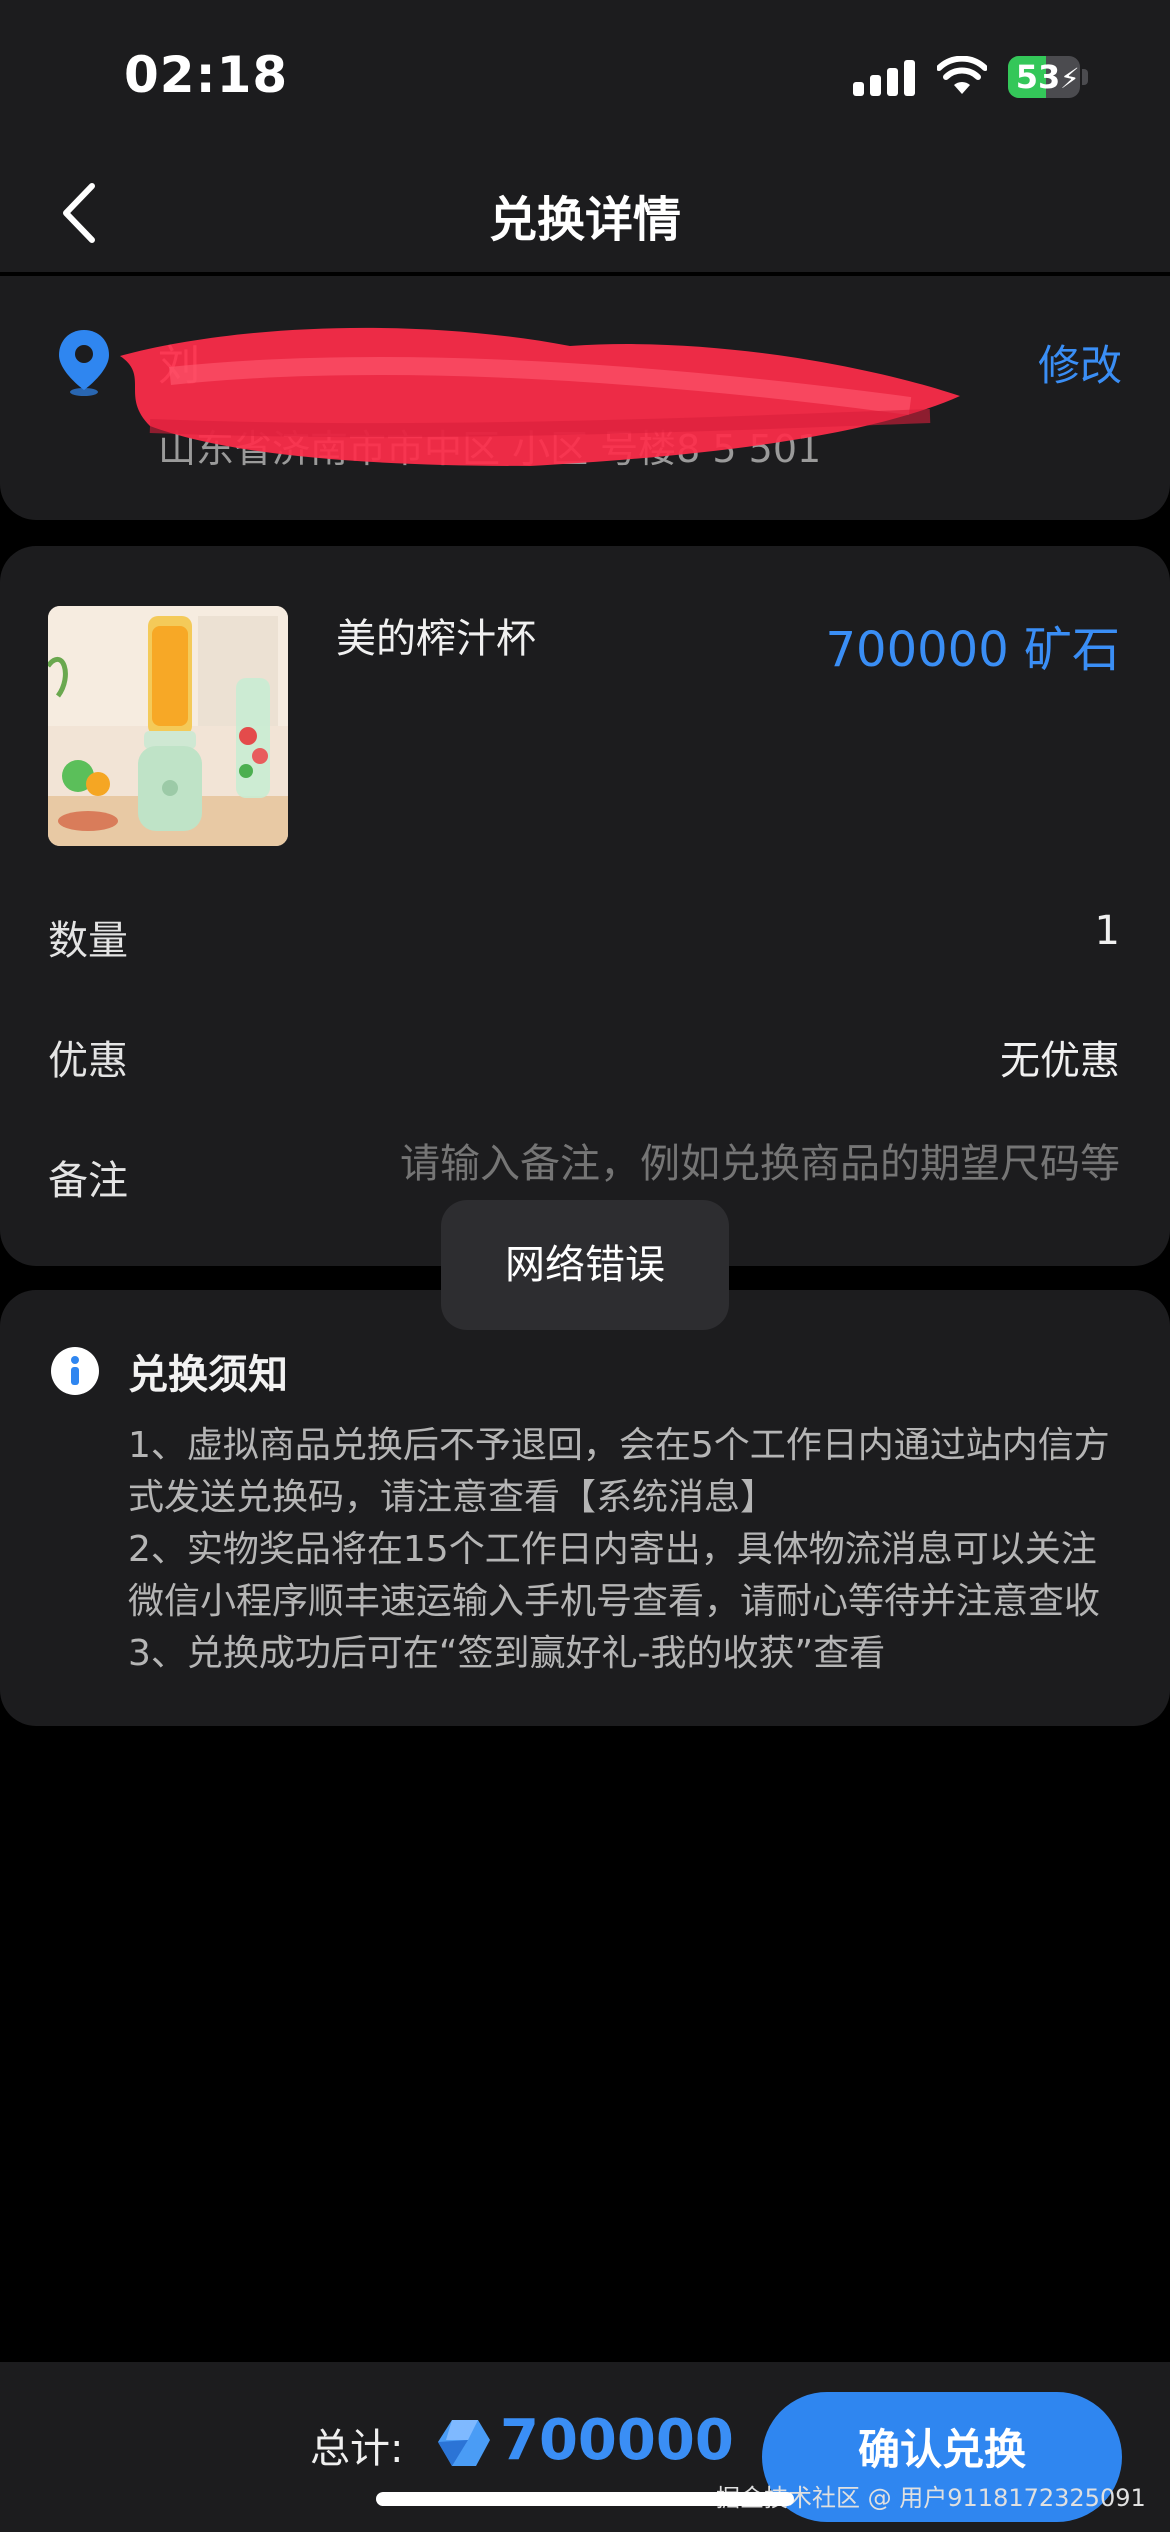 The image size is (1170, 2532). Describe the element at coordinates (962, 75) in the screenshot. I see `wifi-icon` at that location.